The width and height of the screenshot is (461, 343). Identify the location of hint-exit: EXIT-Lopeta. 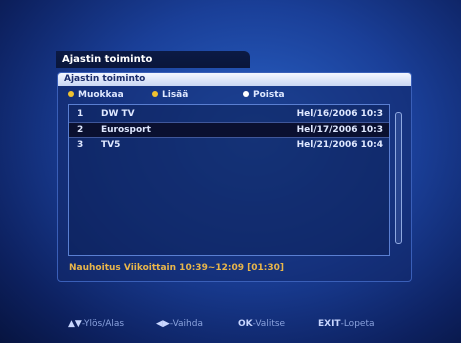
(346, 324).